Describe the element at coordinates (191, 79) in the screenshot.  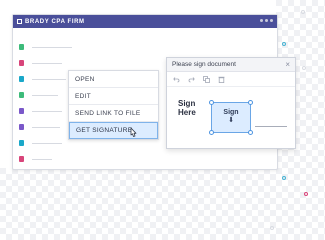
I see `redo-icon` at that location.